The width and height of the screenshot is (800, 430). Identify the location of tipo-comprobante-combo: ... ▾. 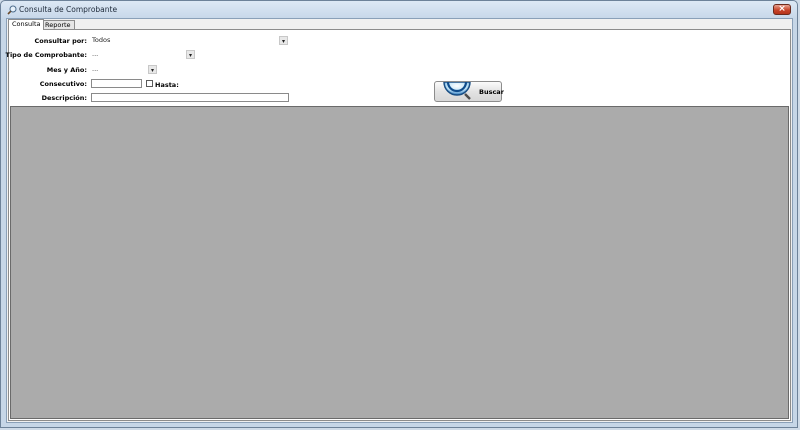
(142, 54).